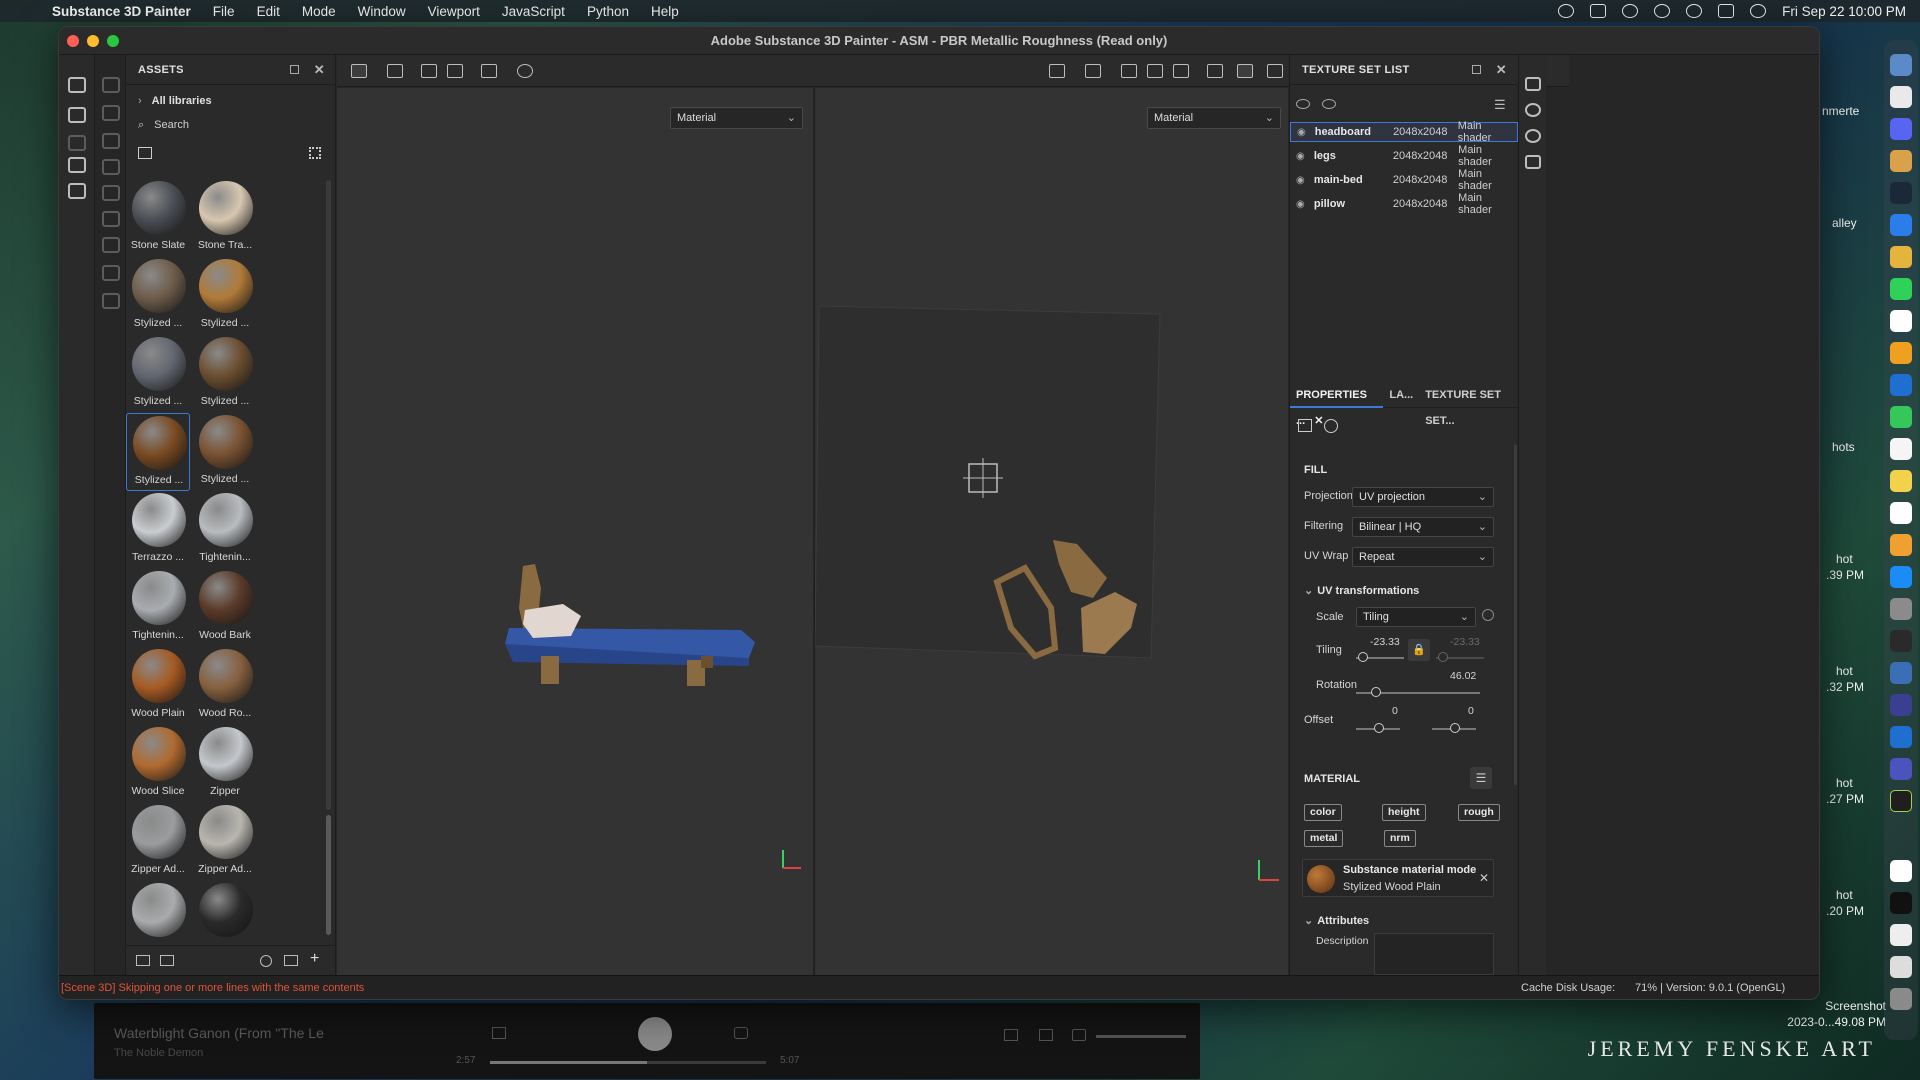  I want to click on track-title: Waterblight Ganon (From "The Le, so click(219, 1033).